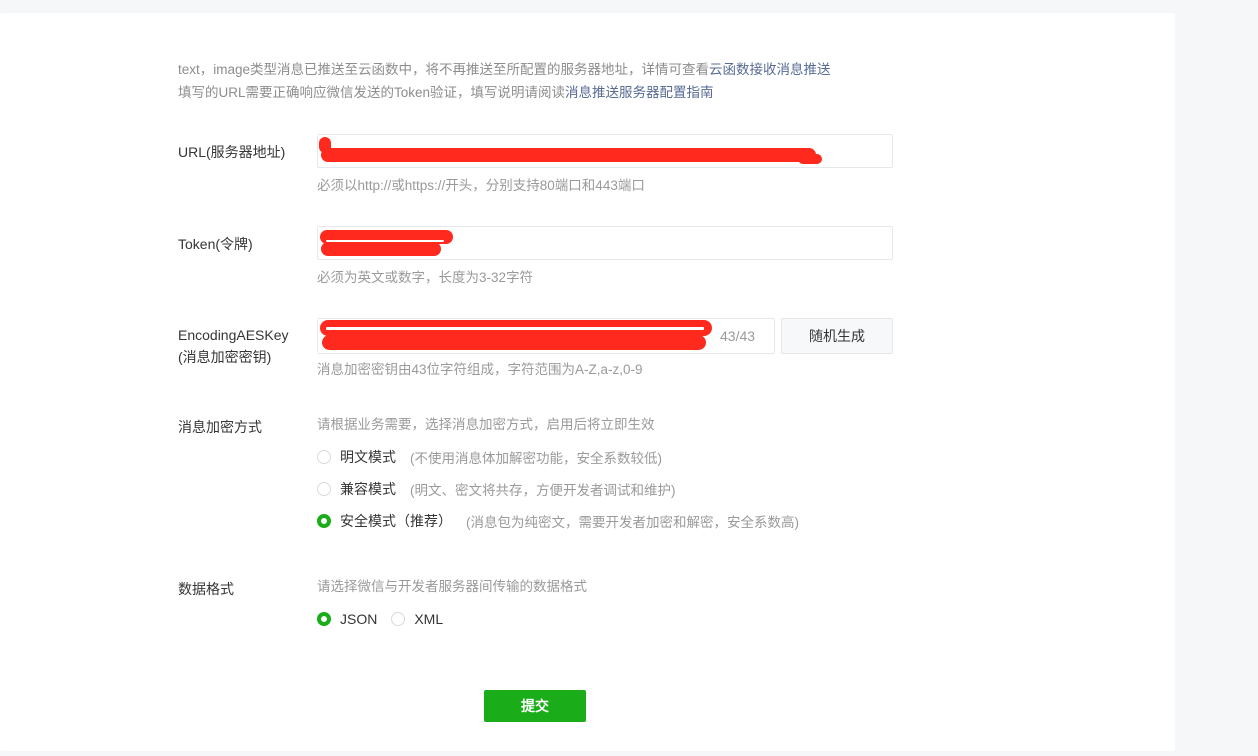  I want to click on aeskey-label-line2: (消息加密密钥), so click(225, 357).